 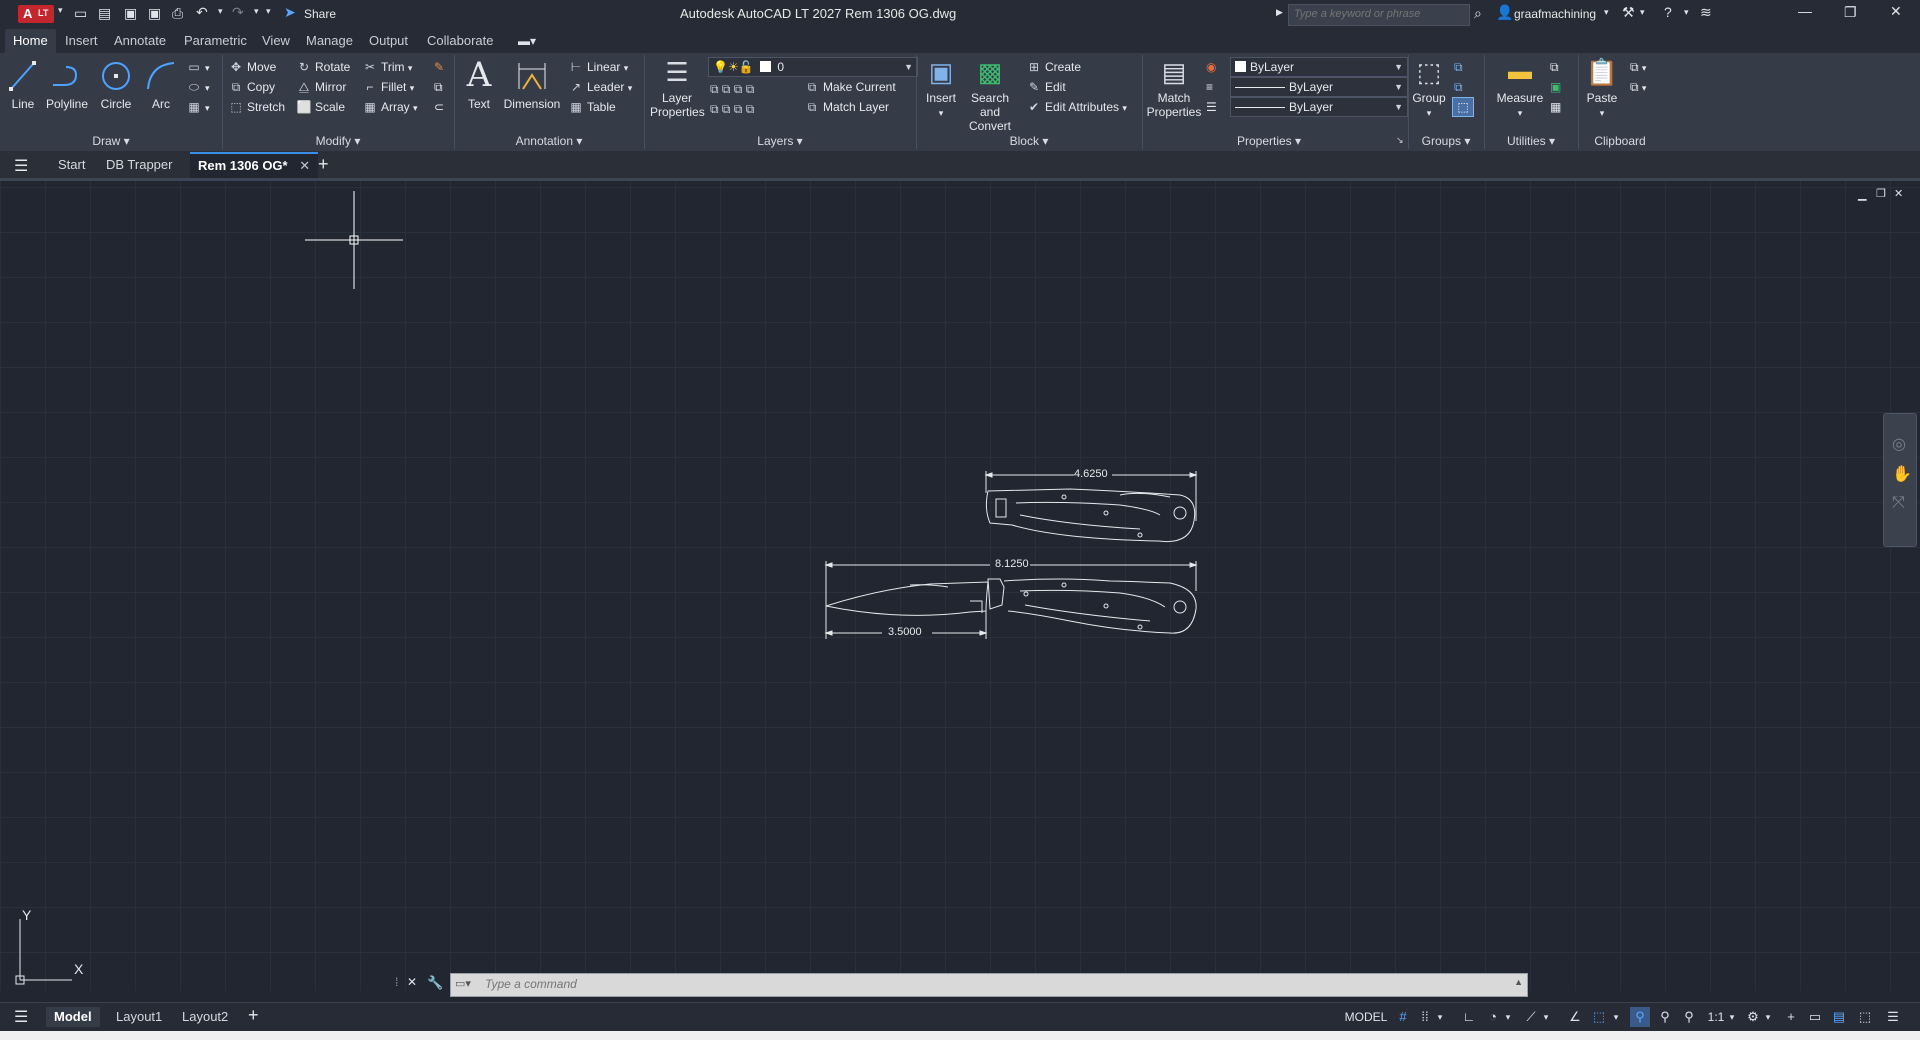 What do you see at coordinates (215, 41) in the screenshot?
I see `tab-parametric: Parametric` at bounding box center [215, 41].